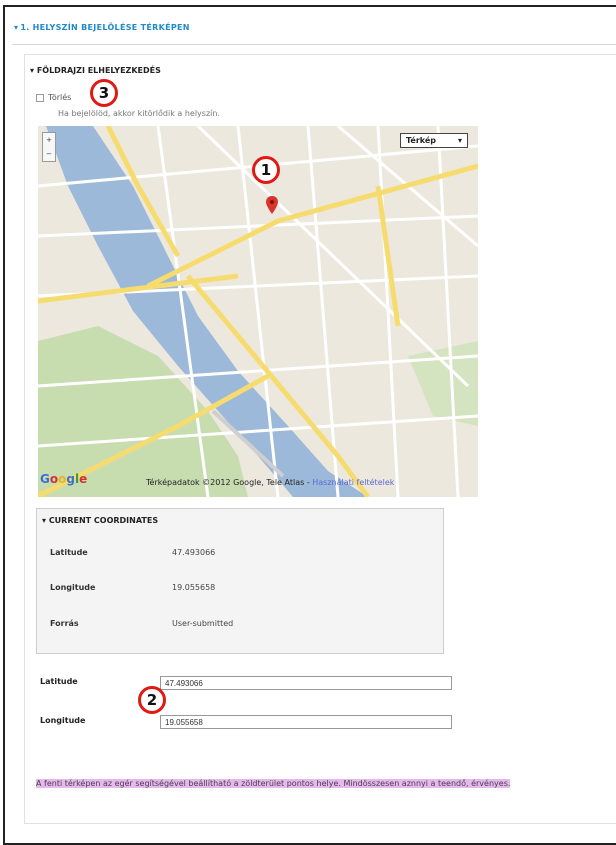  I want to click on geo-legend-text: FÖLDRAJZI ELHELYEZKEDÉS, so click(99, 70).